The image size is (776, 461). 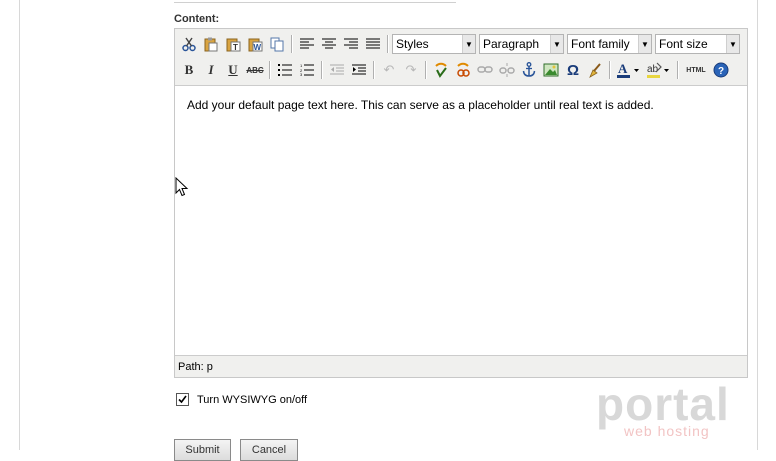 What do you see at coordinates (189, 70) in the screenshot?
I see `bold-button: B` at bounding box center [189, 70].